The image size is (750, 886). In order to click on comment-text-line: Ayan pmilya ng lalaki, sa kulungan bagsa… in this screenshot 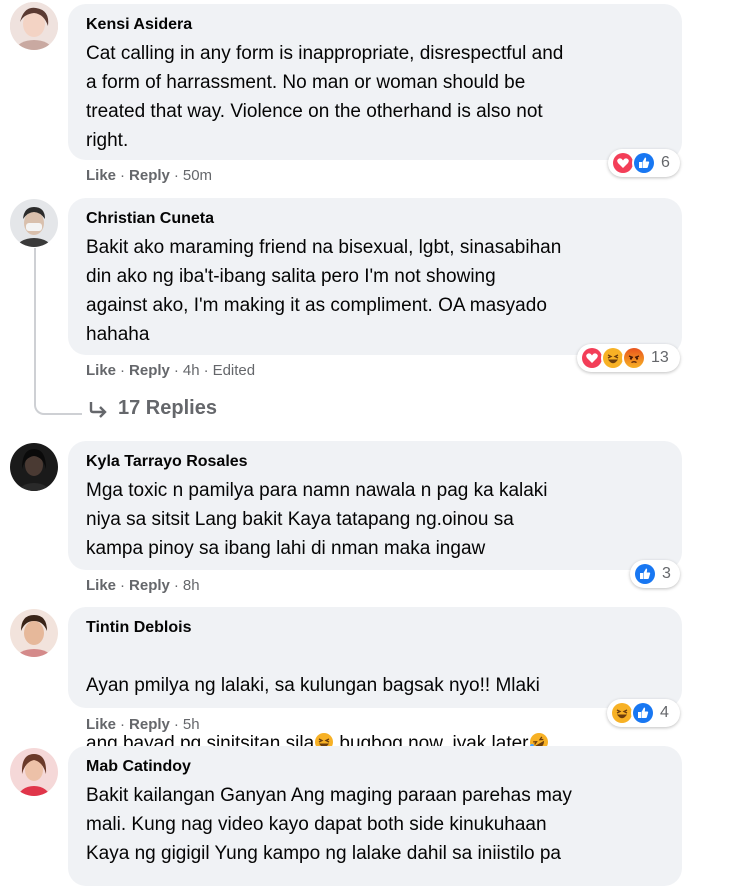, I will do `click(313, 685)`.